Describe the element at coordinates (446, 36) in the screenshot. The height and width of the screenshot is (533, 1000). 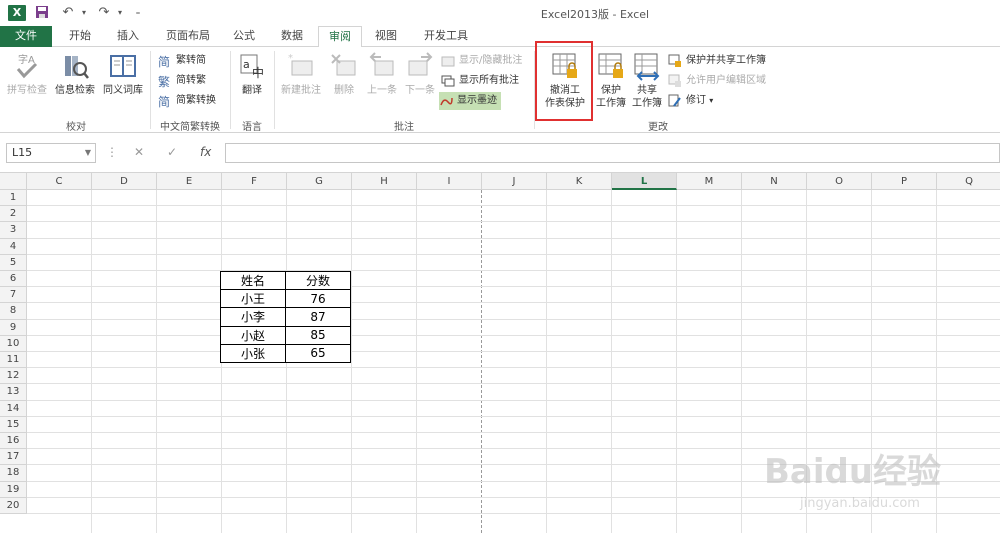
I see `tab-developer: 开发工具` at that location.